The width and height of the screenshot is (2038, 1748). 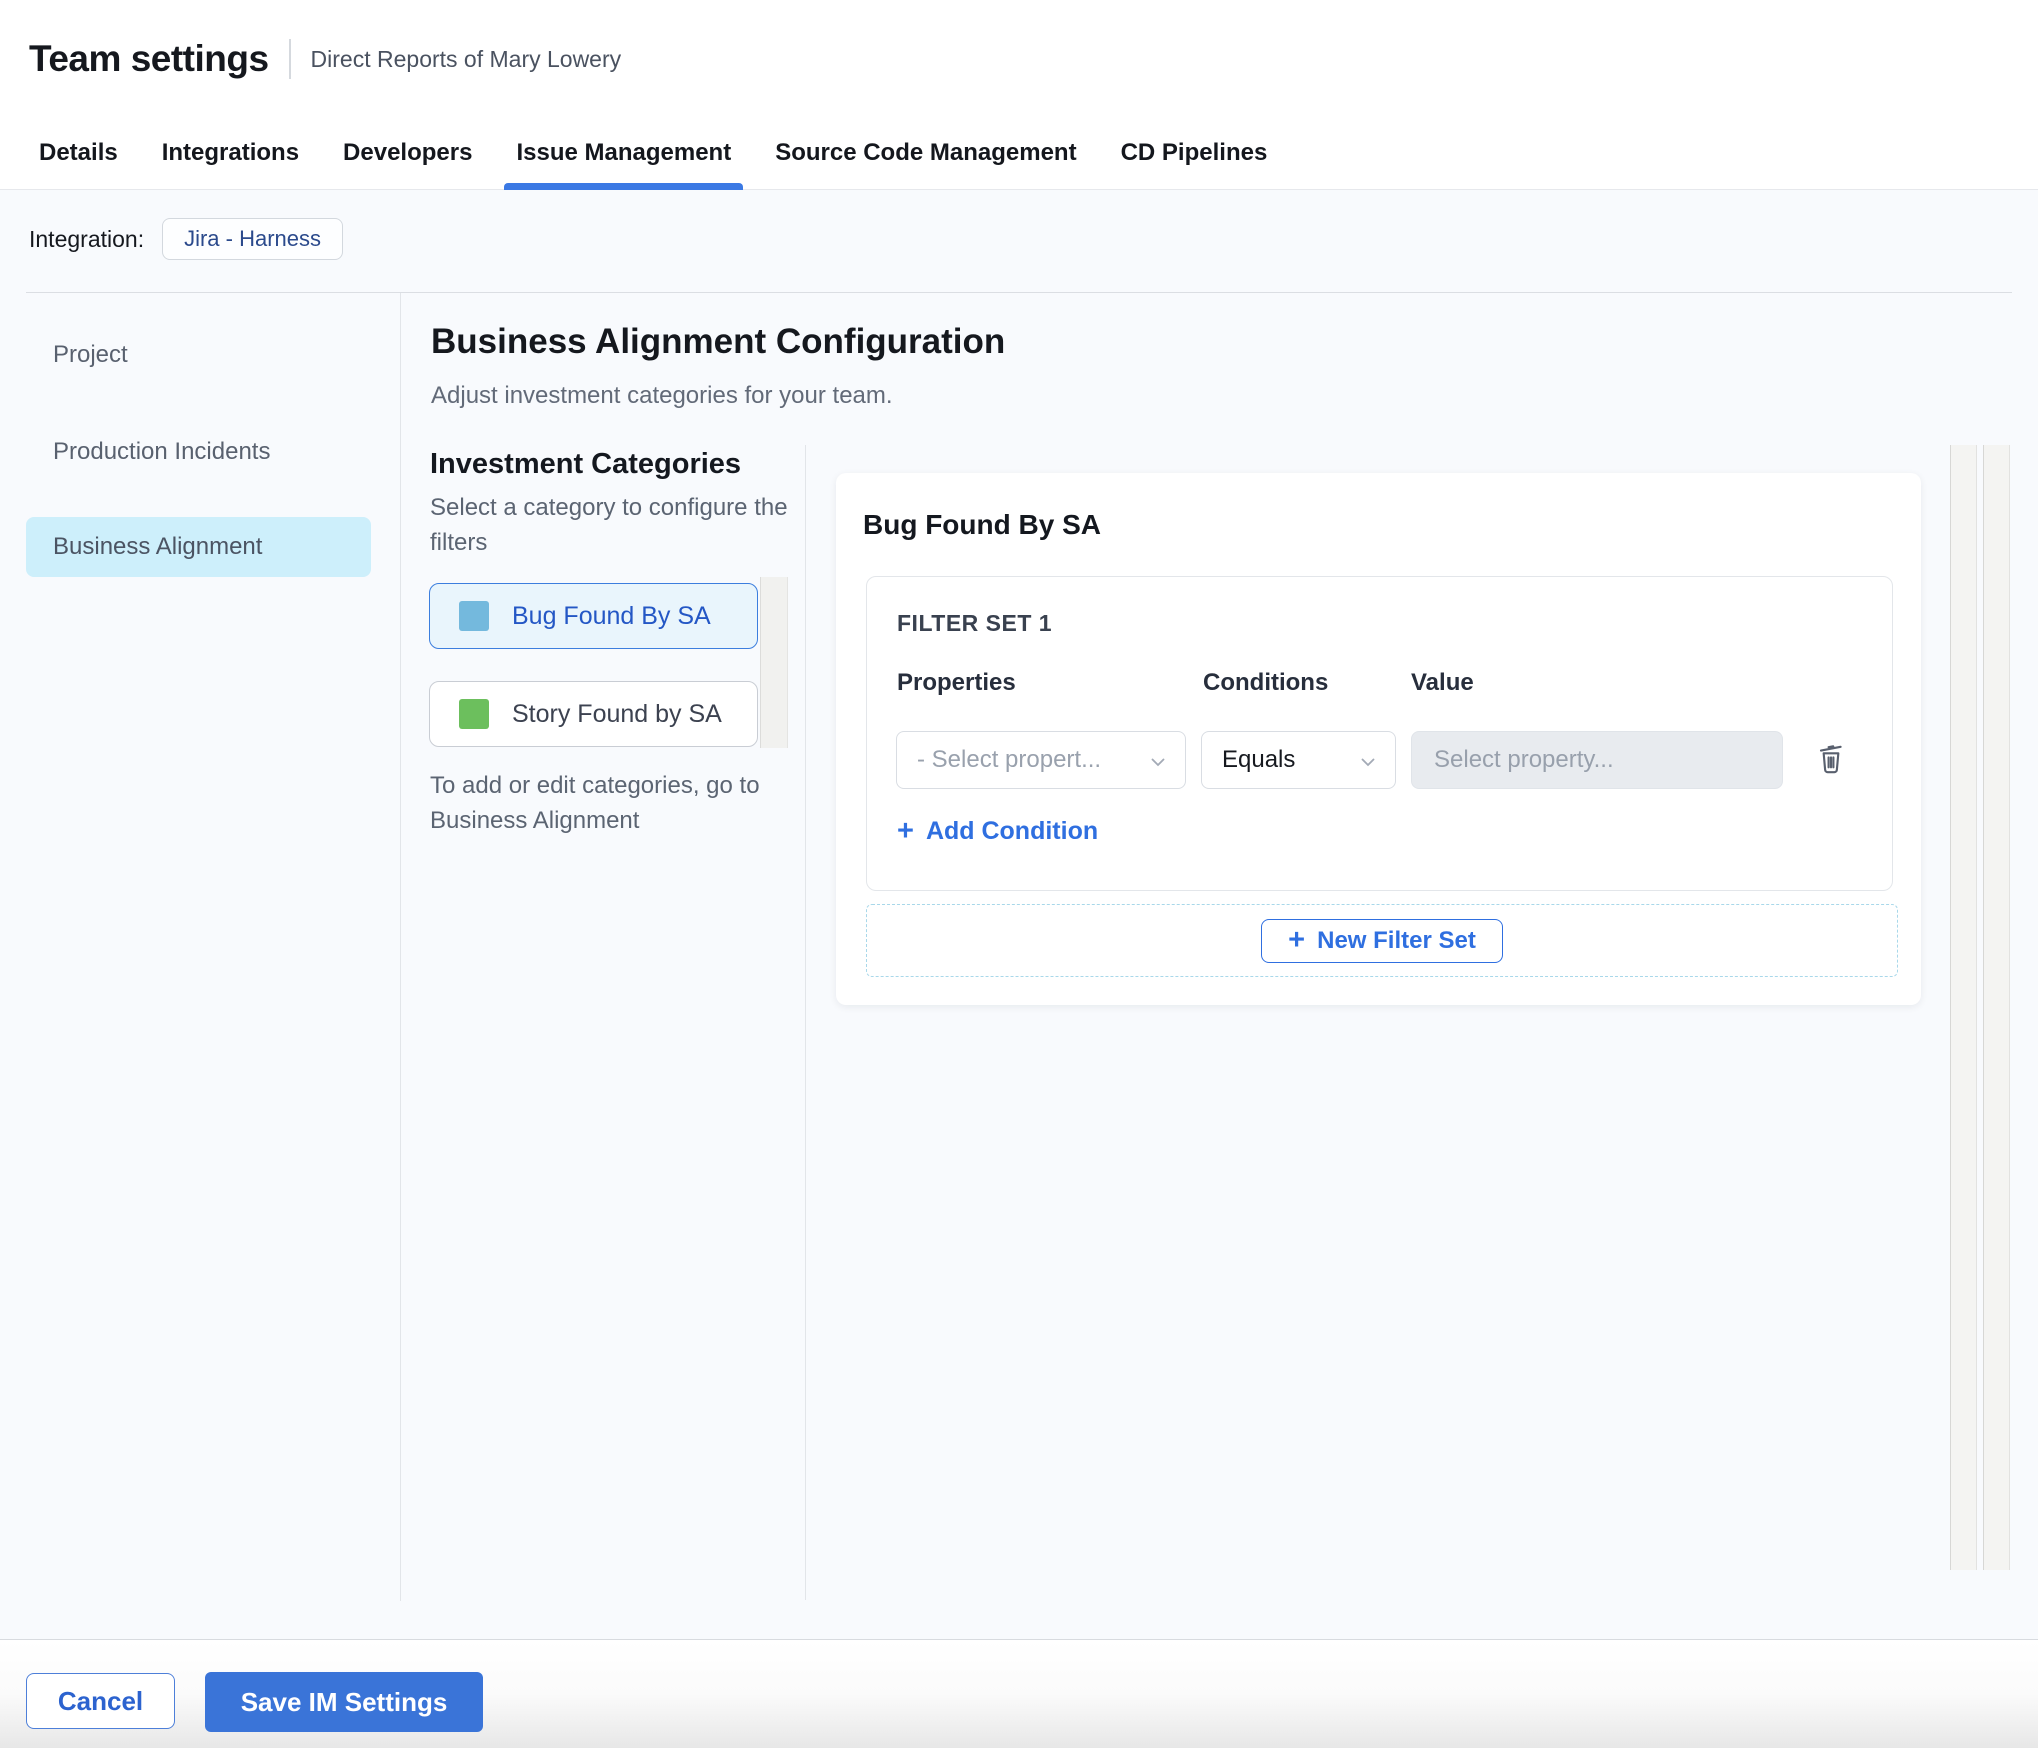 I want to click on integration-chip: Jira - Harness, so click(x=253, y=239).